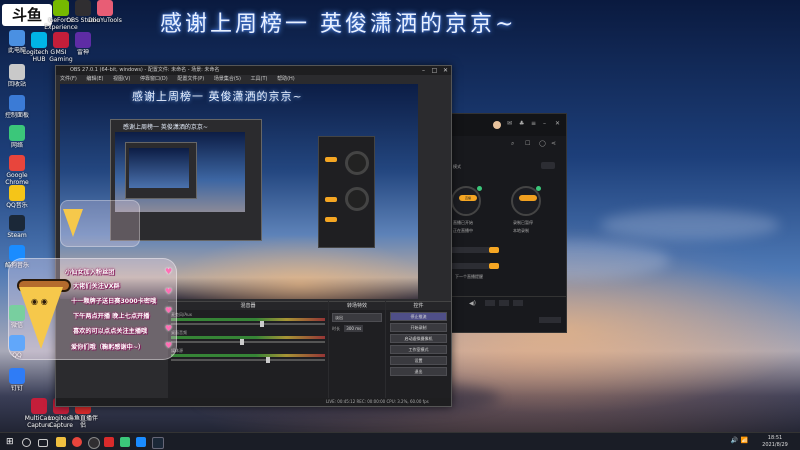 The height and width of the screenshot is (450, 800). What do you see at coordinates (548, 165) in the screenshot?
I see `toggle-button` at bounding box center [548, 165].